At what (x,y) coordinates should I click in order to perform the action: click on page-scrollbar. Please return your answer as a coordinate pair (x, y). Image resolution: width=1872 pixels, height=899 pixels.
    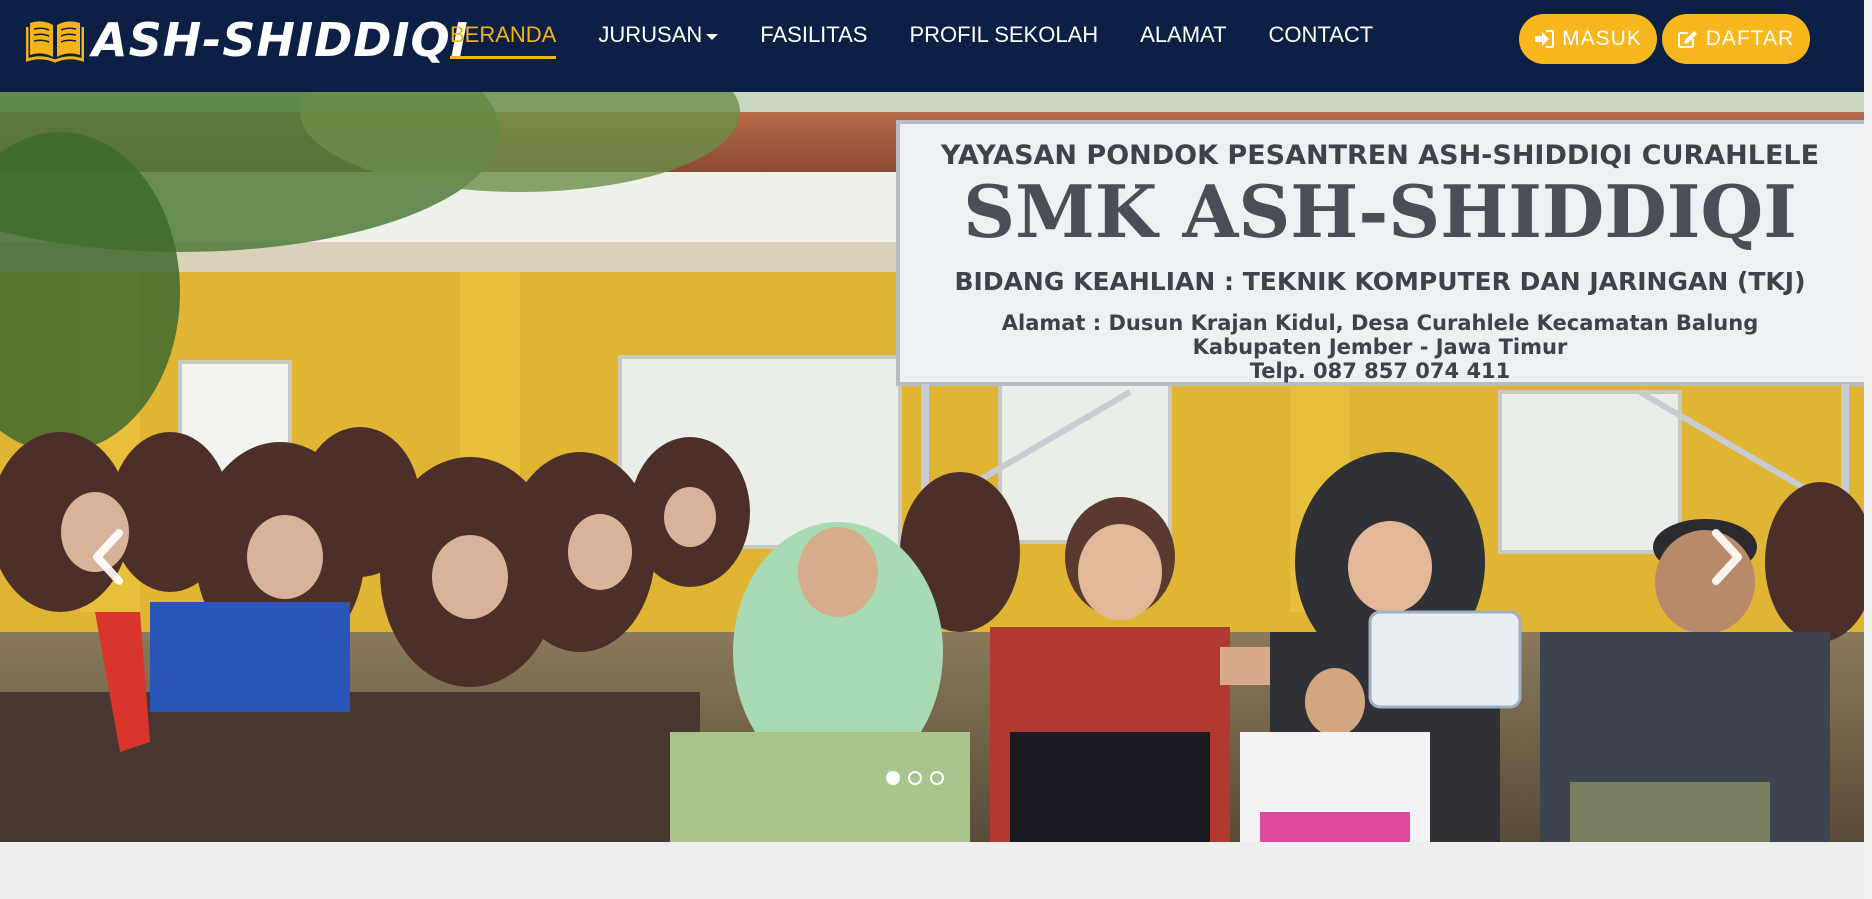
    Looking at the image, I should click on (1868, 449).